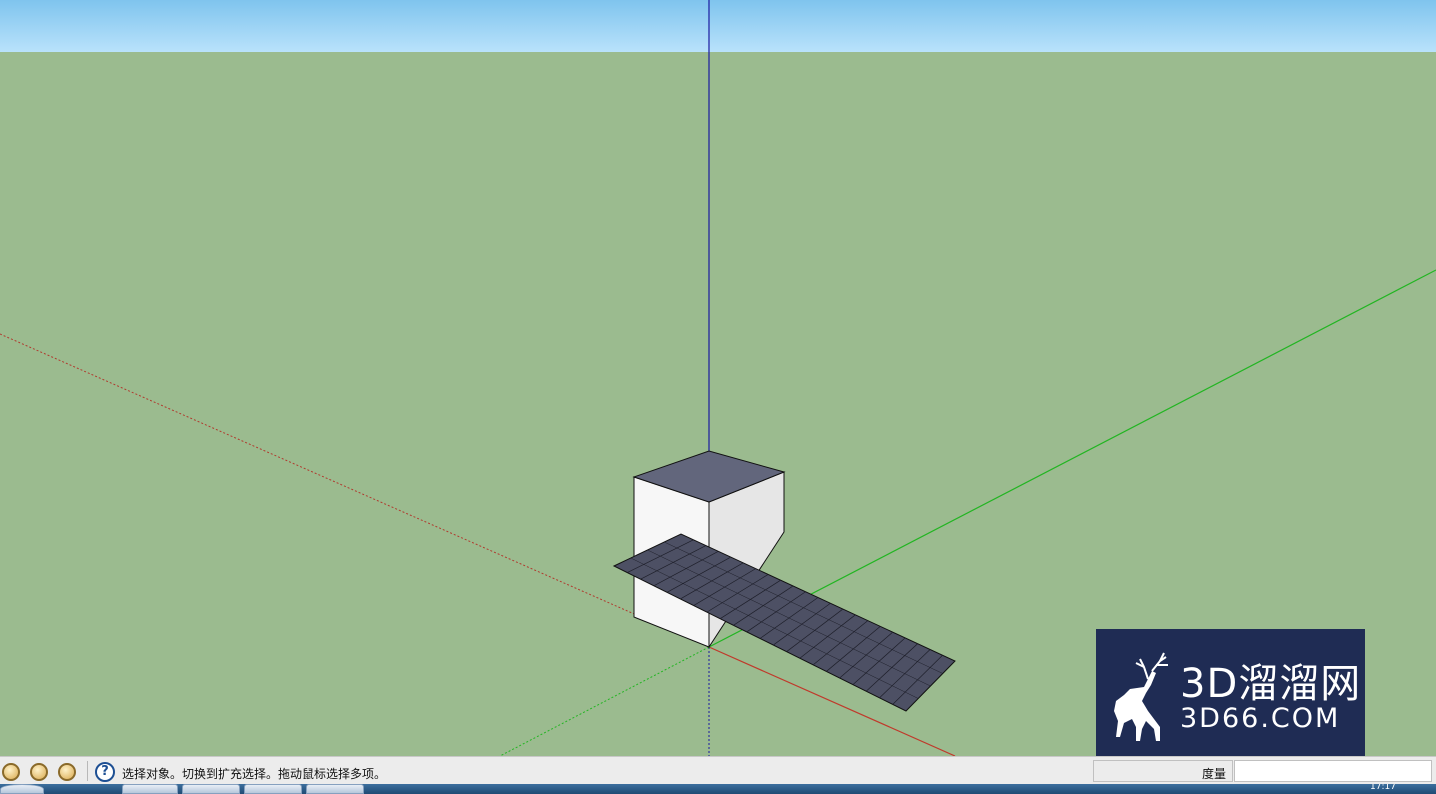 This screenshot has height=794, width=1436. Describe the element at coordinates (254, 774) in the screenshot. I see `status-message: 选择对象。切换到扩充选择。拖动鼠标选择多项。` at that location.